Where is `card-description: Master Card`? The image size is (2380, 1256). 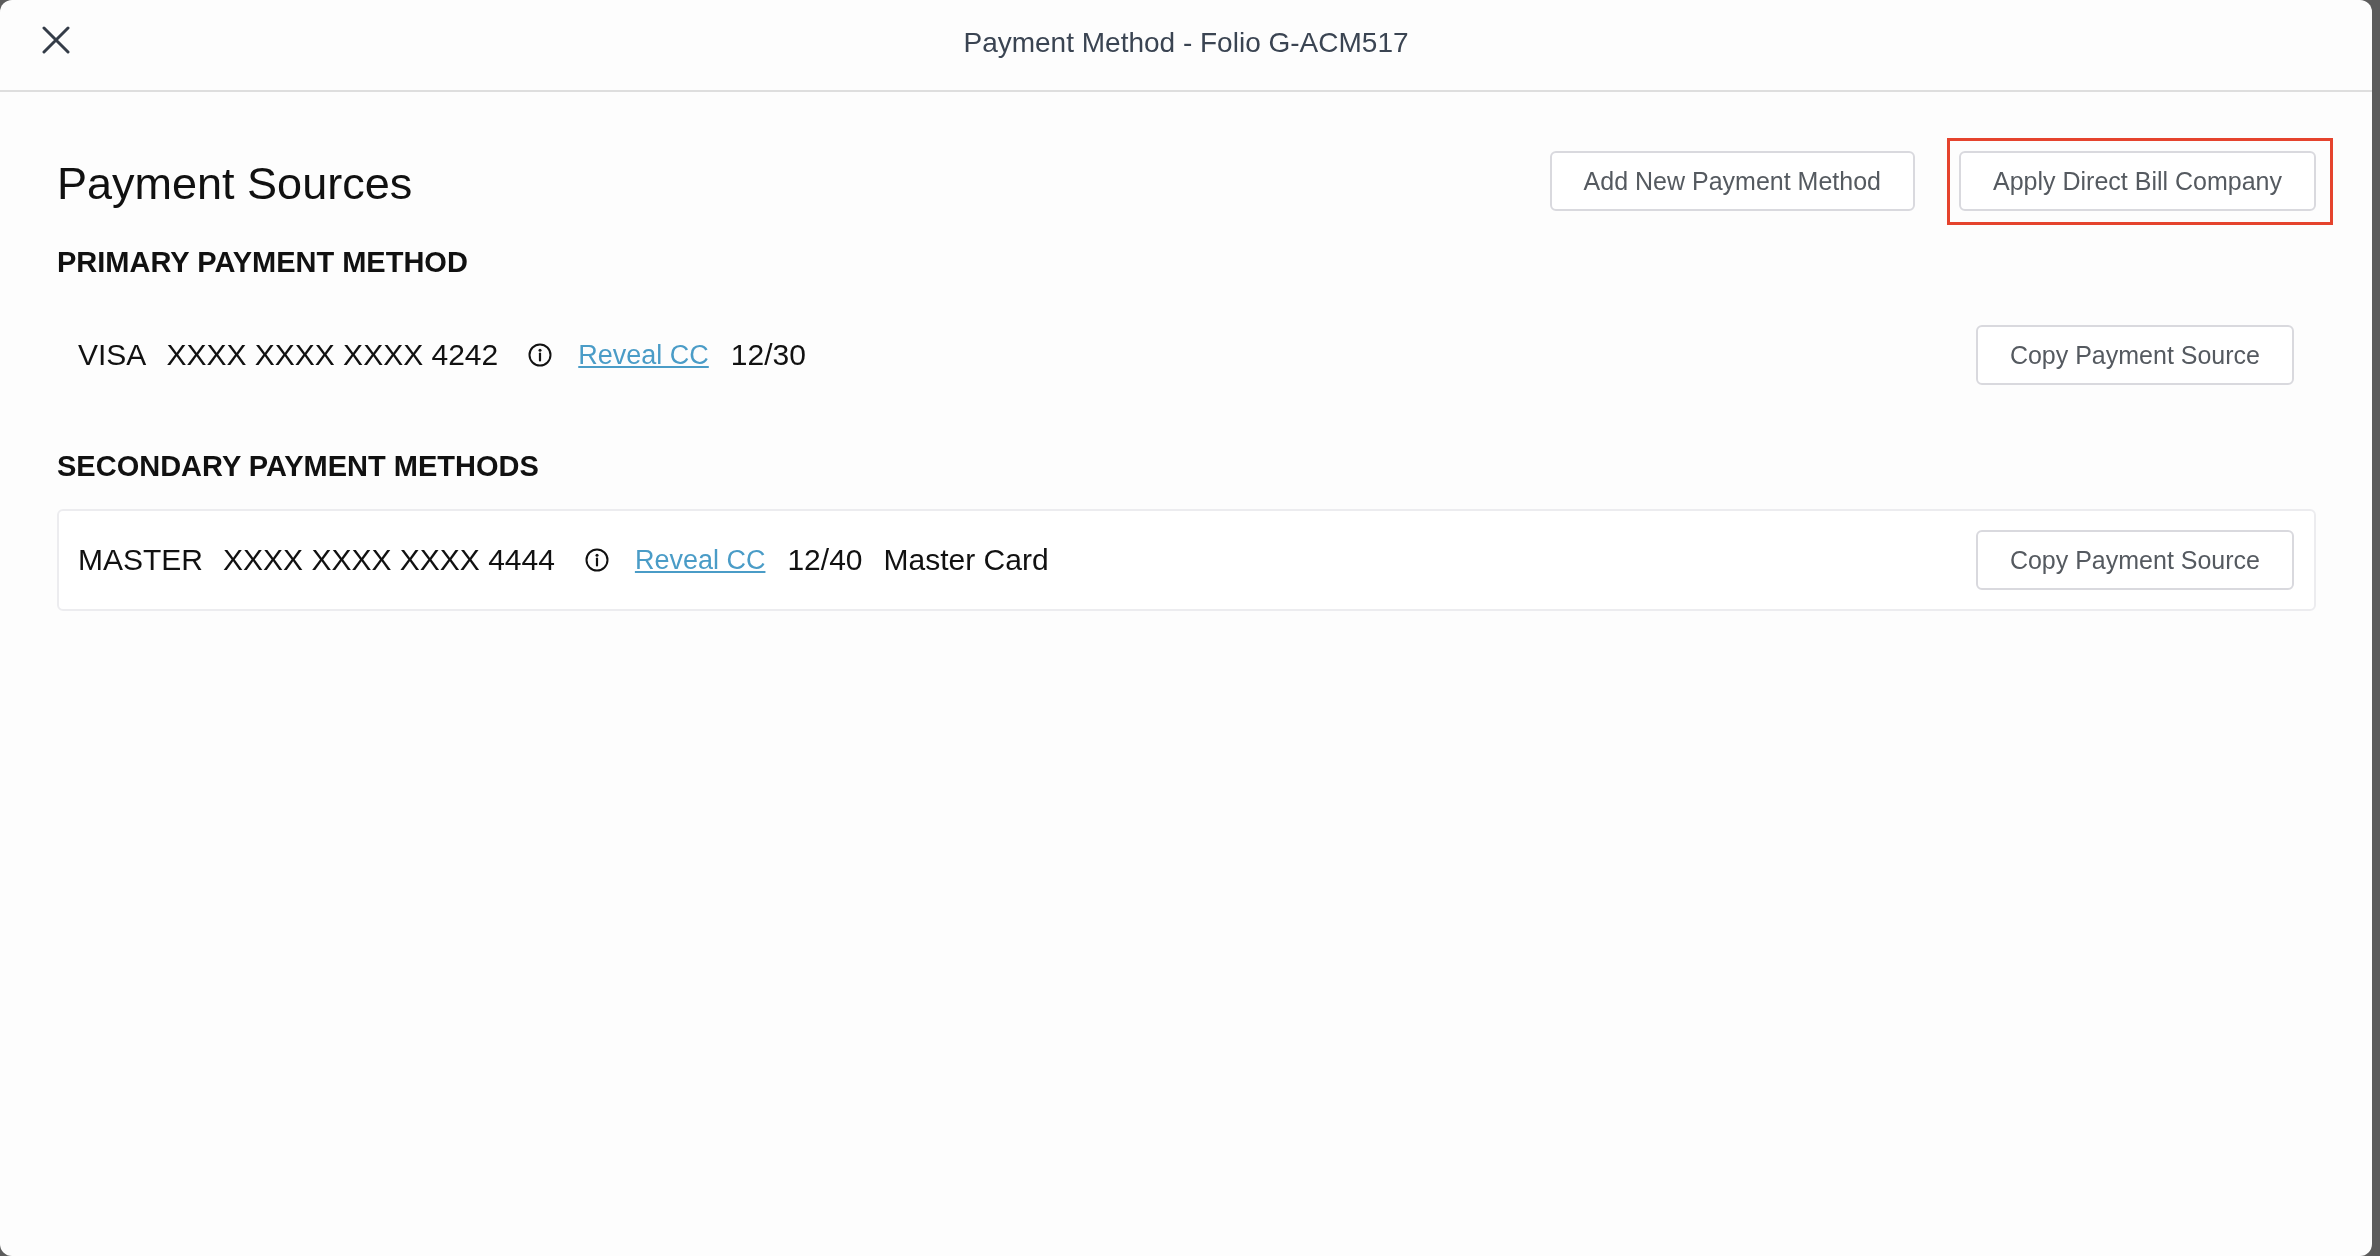
card-description: Master Card is located at coordinates (966, 560).